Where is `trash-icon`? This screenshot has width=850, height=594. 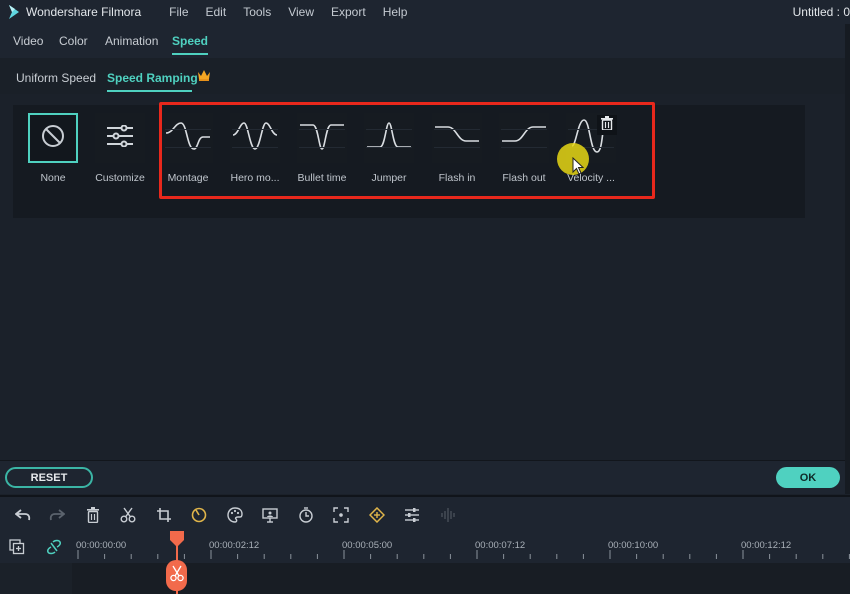 trash-icon is located at coordinates (607, 125).